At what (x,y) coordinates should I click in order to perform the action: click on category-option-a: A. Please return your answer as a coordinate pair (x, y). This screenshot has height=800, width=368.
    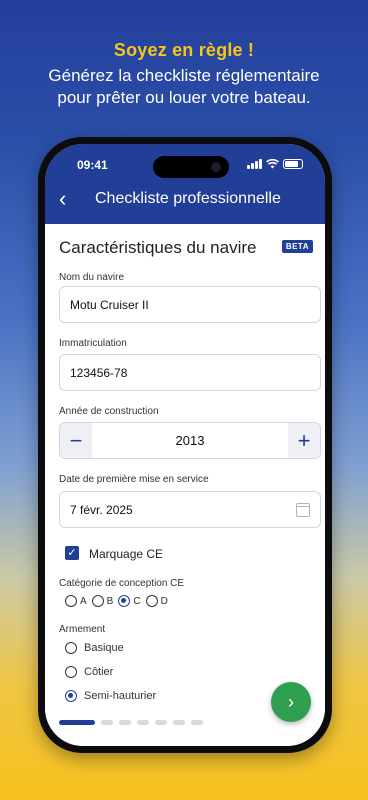
    Looking at the image, I should click on (76, 601).